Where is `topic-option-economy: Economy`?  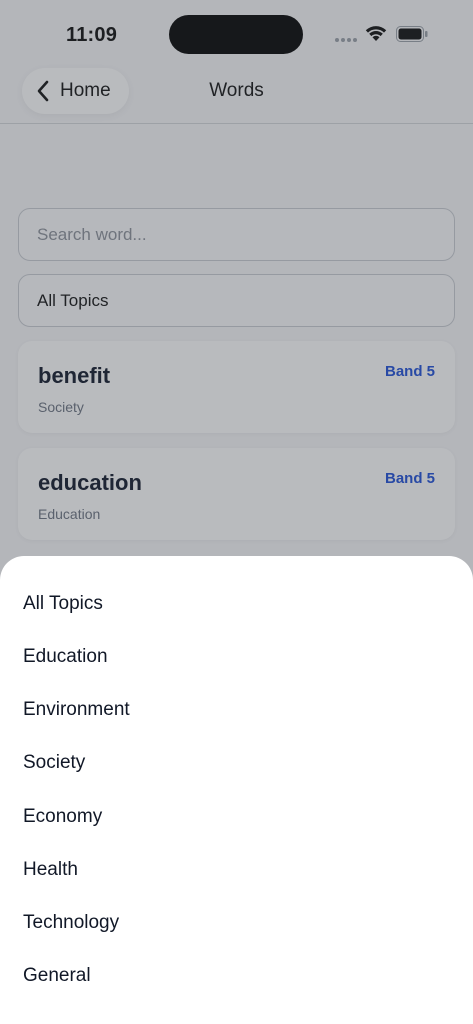 topic-option-economy: Economy is located at coordinates (236, 816).